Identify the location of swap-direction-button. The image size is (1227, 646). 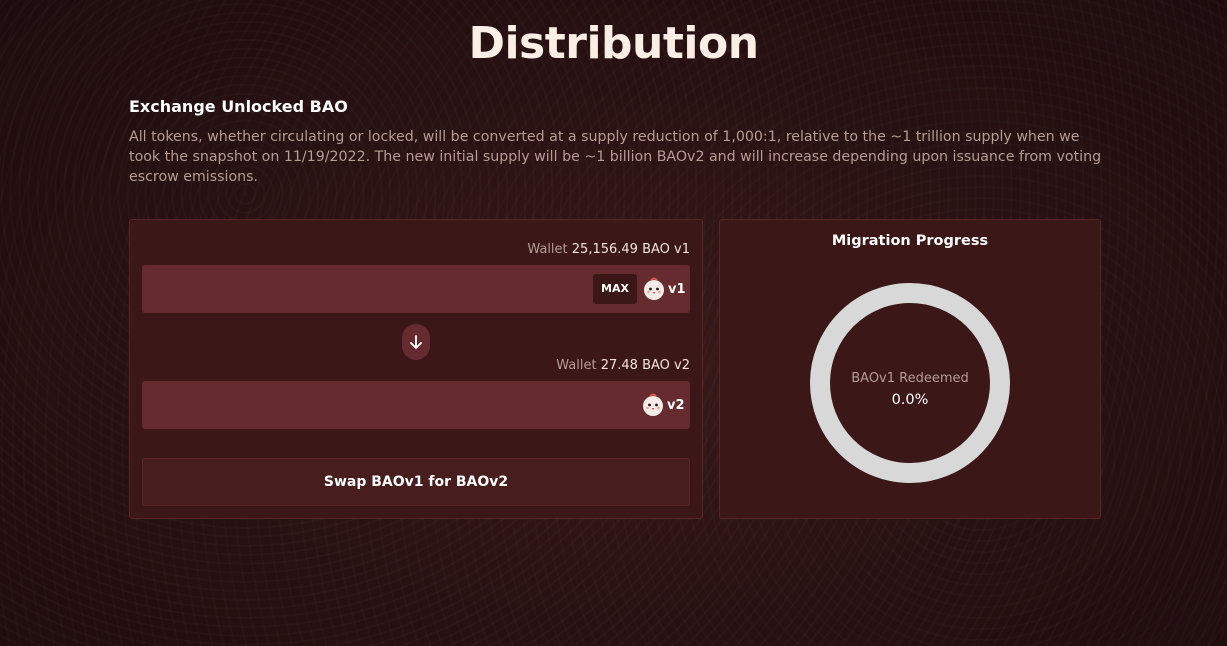
(416, 342).